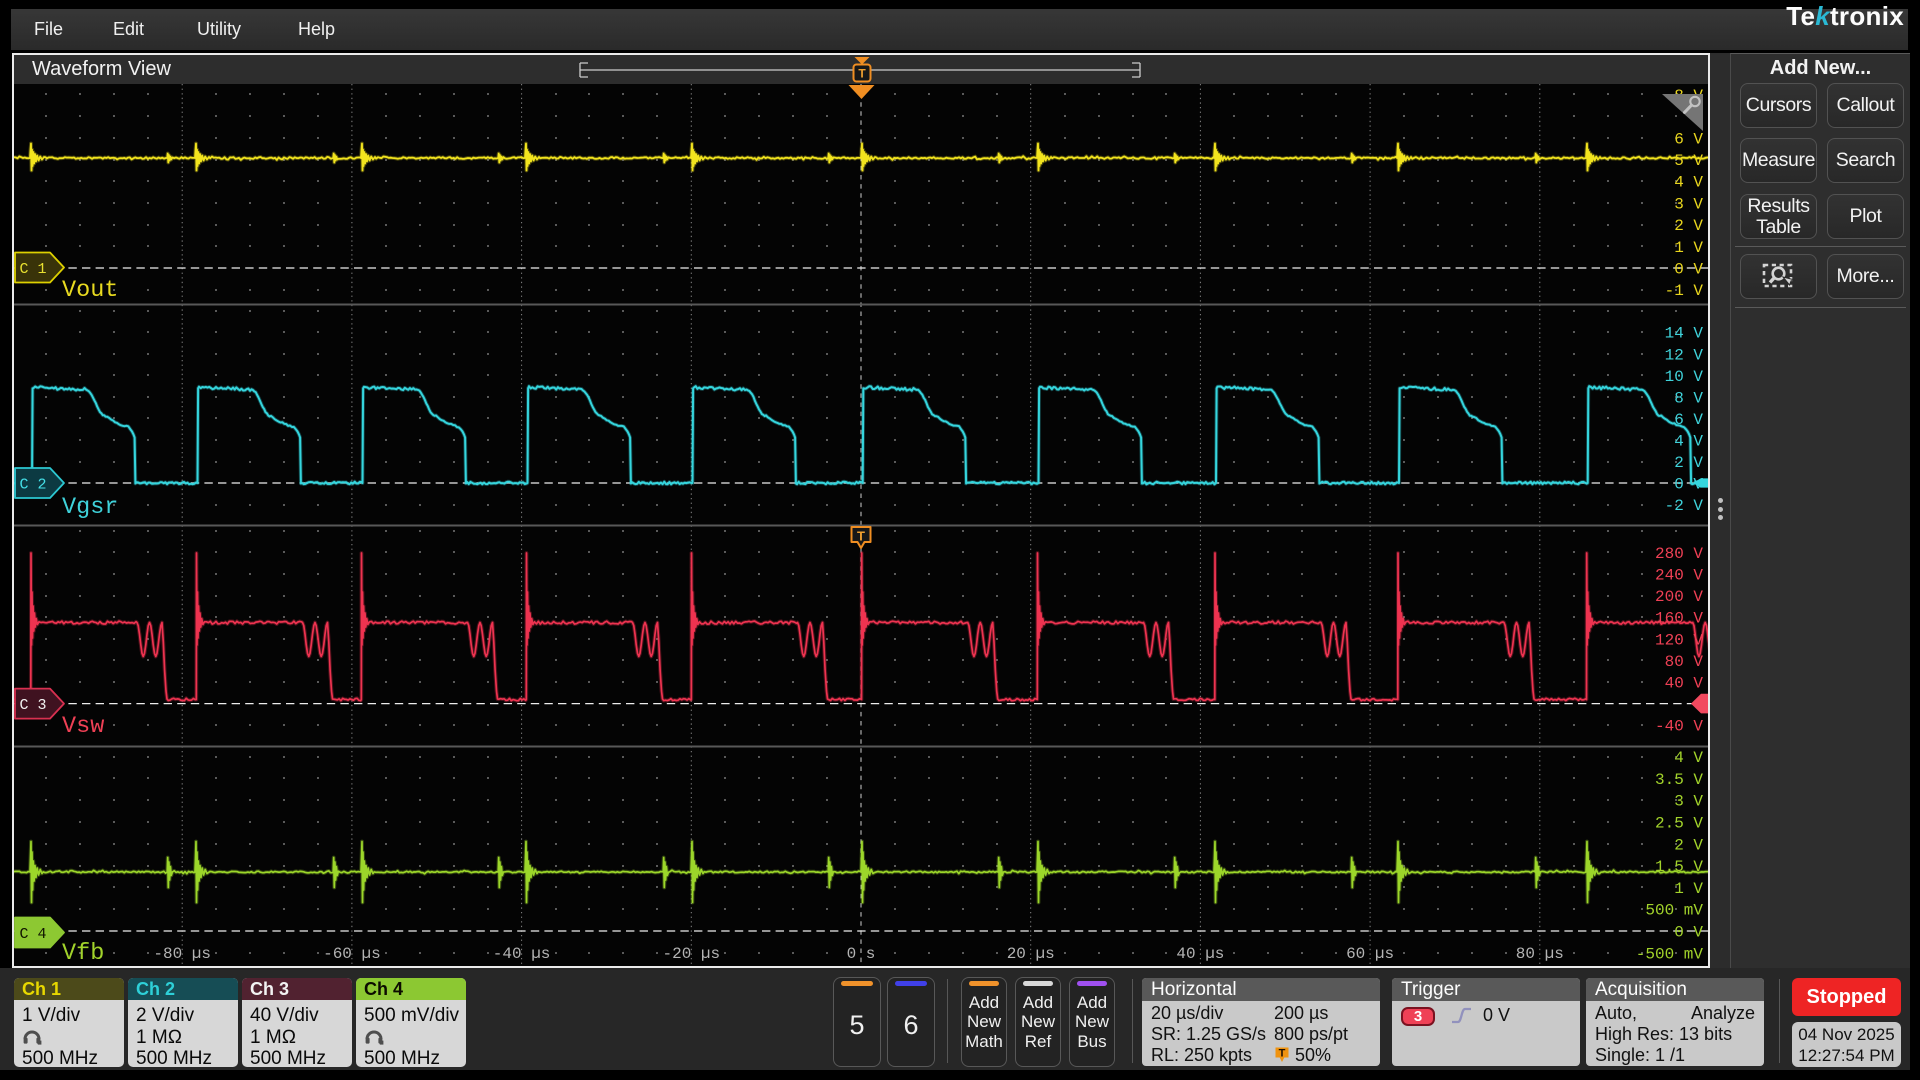  What do you see at coordinates (1679, 619) in the screenshot?
I see `svg-text: 160 V` at bounding box center [1679, 619].